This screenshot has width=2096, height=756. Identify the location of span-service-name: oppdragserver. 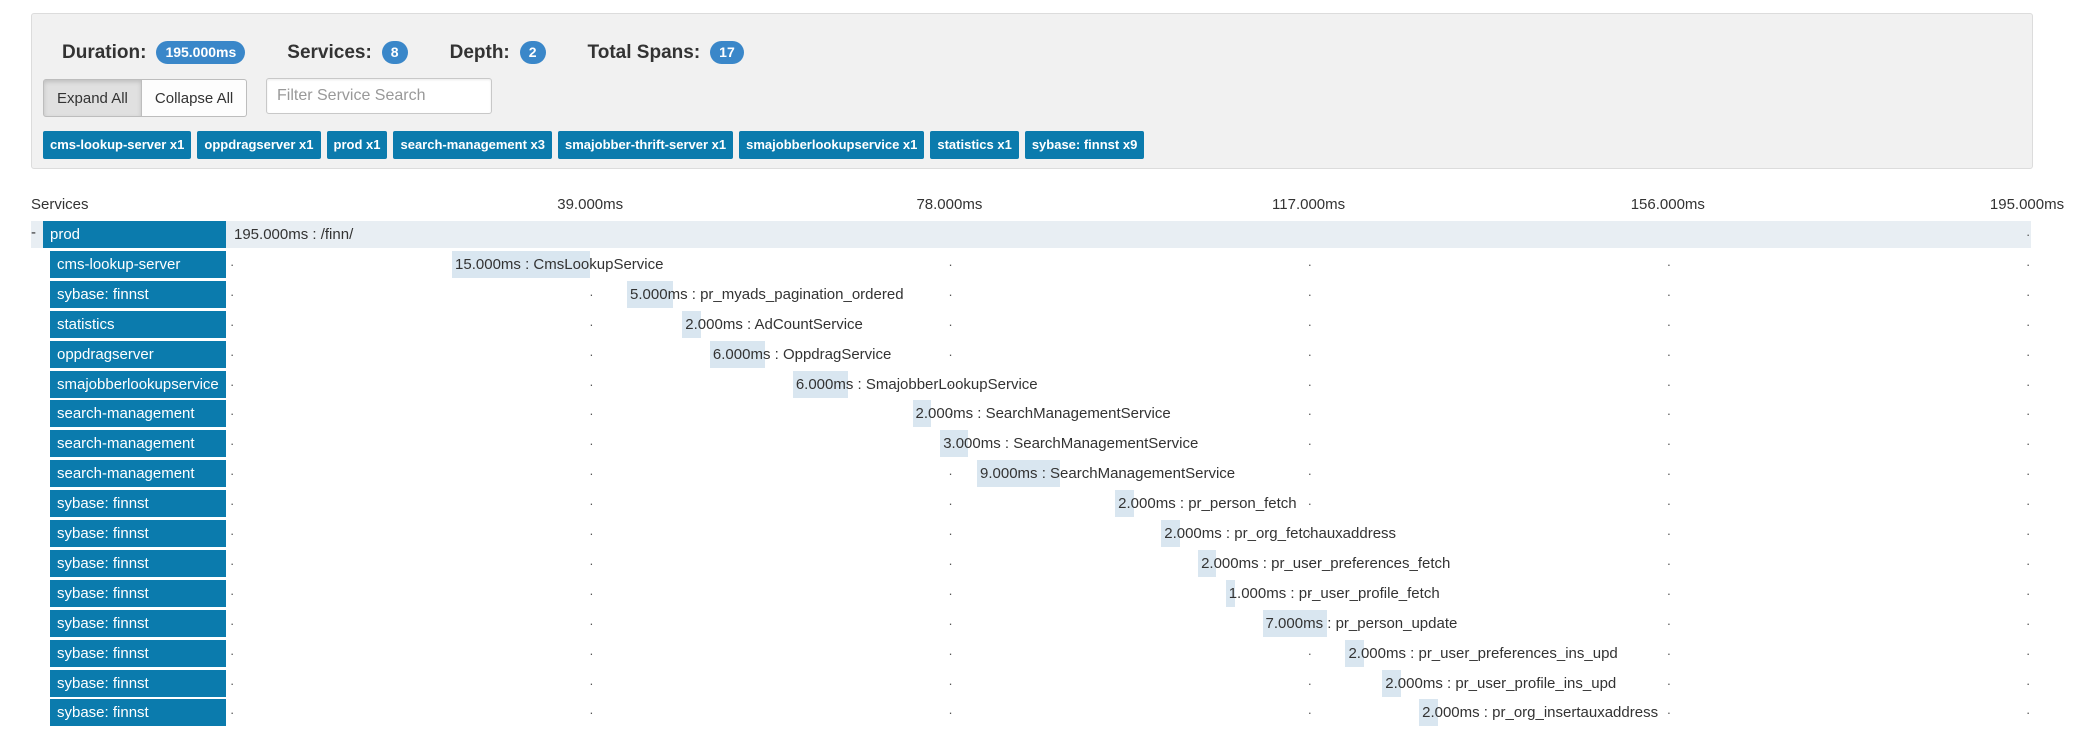
(138, 354).